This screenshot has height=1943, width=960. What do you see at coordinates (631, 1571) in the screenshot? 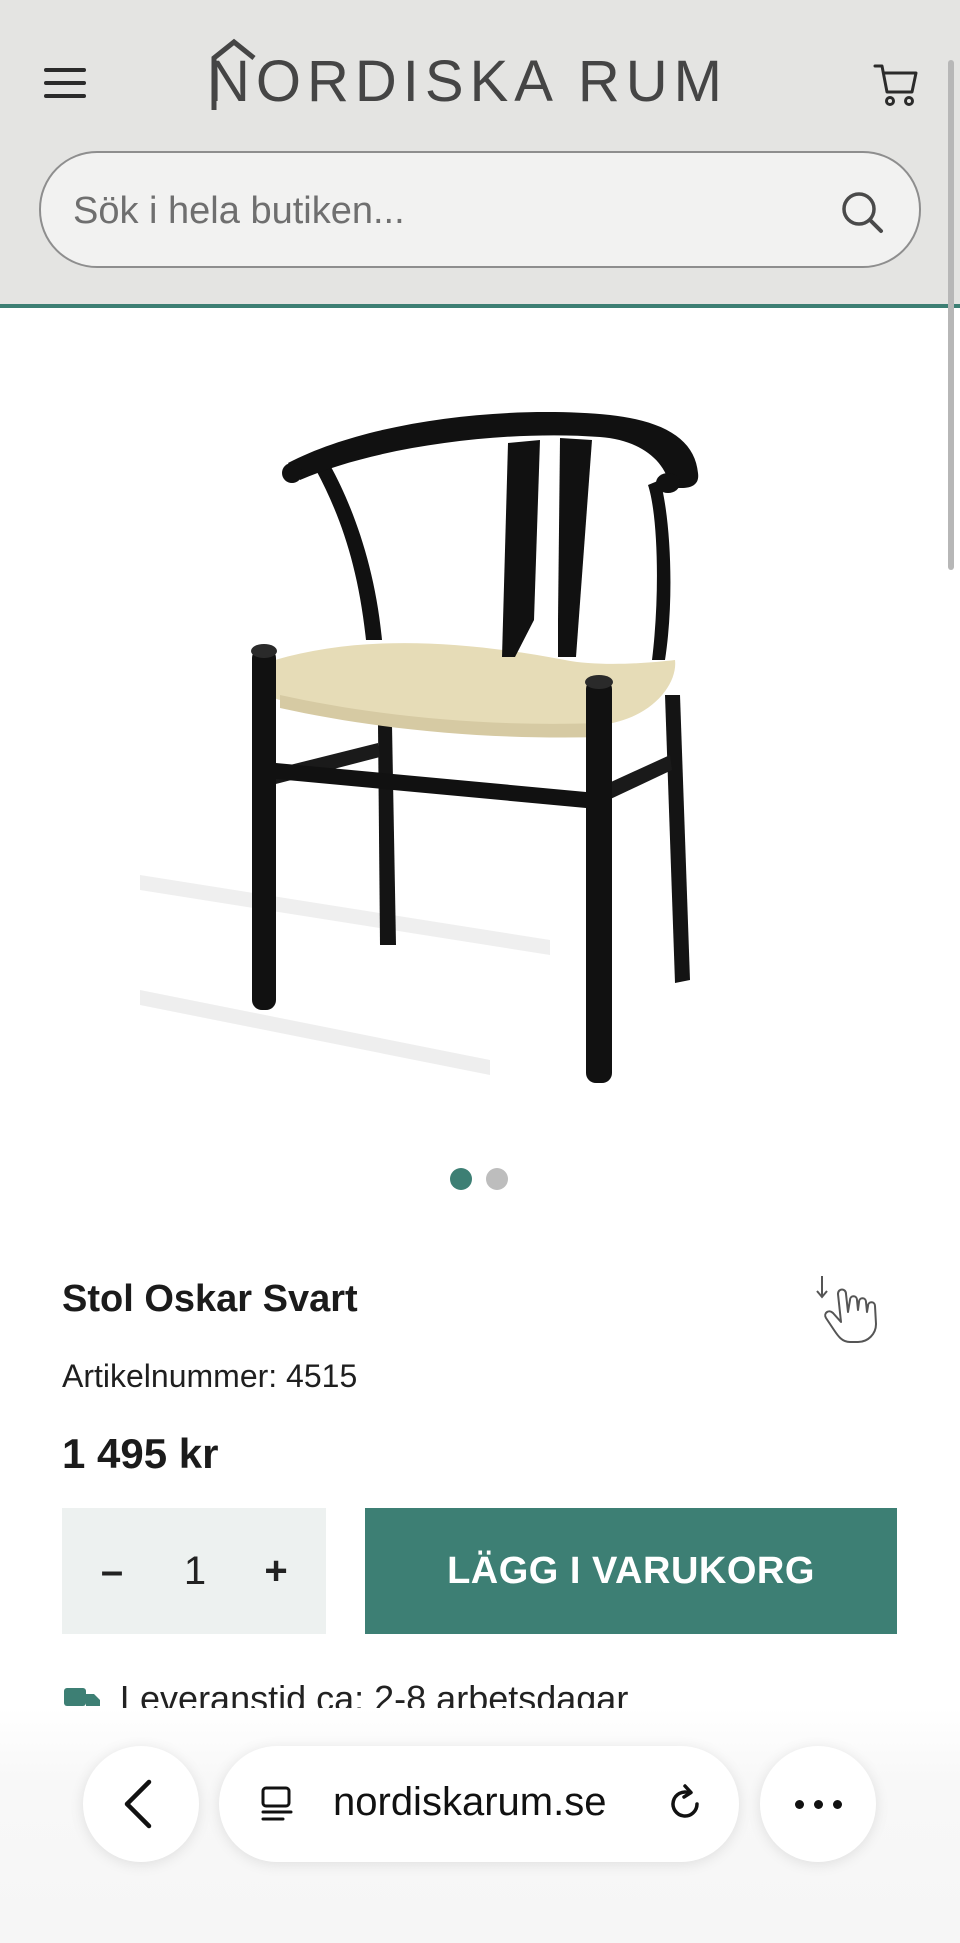
I see `add-to-cart-button: LÄGG I VARUKORG` at bounding box center [631, 1571].